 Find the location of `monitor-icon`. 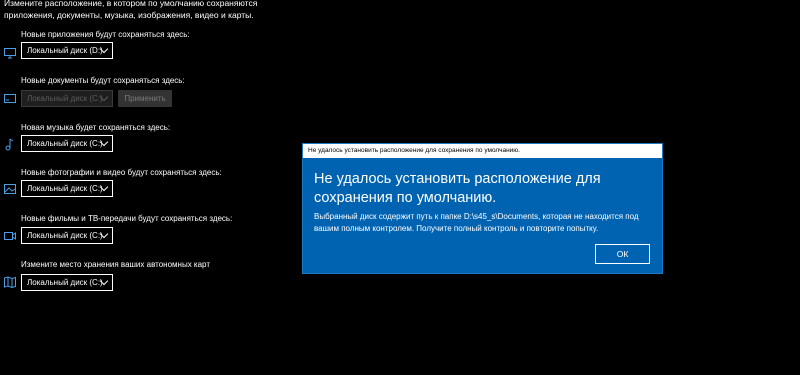

monitor-icon is located at coordinates (10, 53).